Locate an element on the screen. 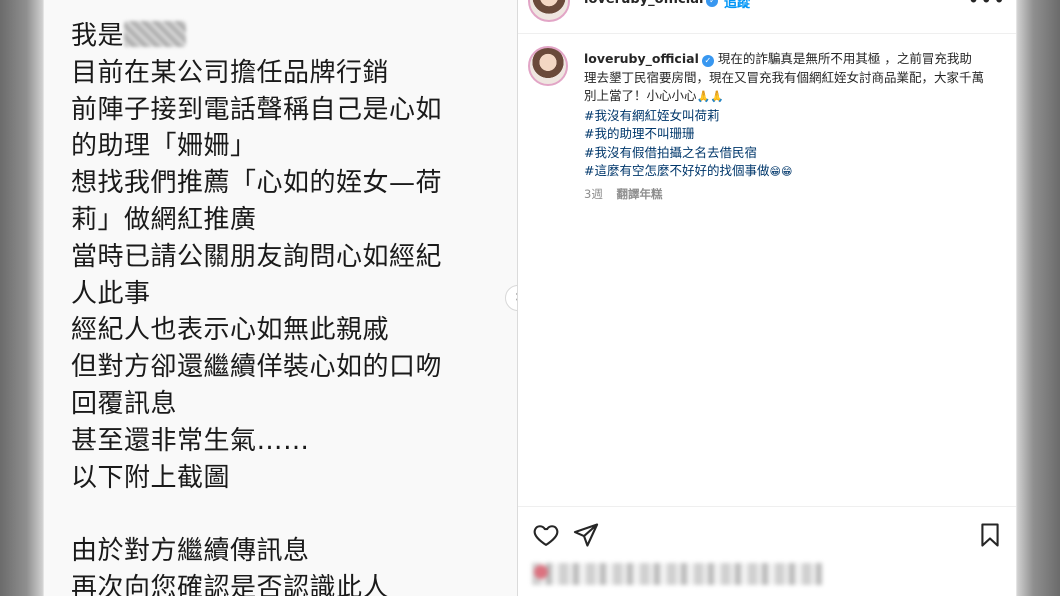  post-line: 莉」做網紅推廣 is located at coordinates (164, 219).